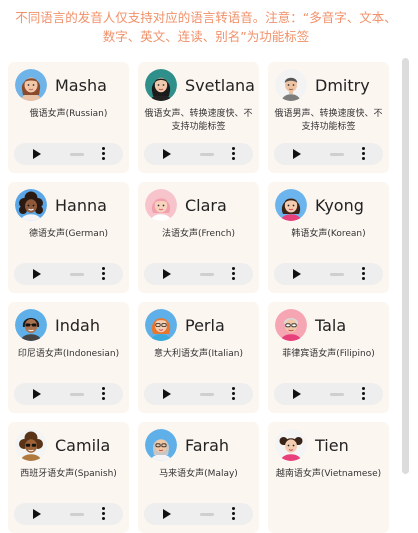  Describe the element at coordinates (405, 266) in the screenshot. I see `scrollbar` at that location.